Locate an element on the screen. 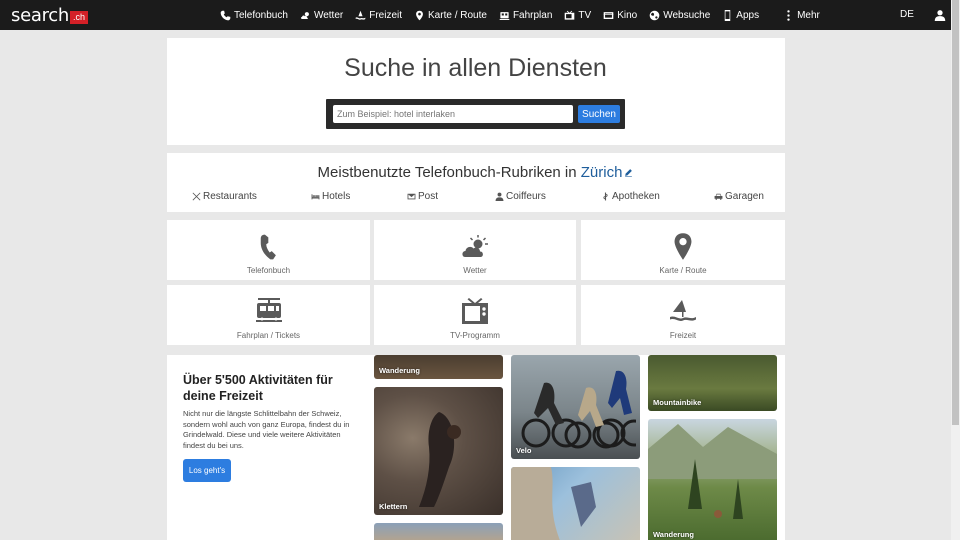 Image resolution: width=960 pixels, height=540 pixels. nav-mehr: Mehr is located at coordinates (801, 15).